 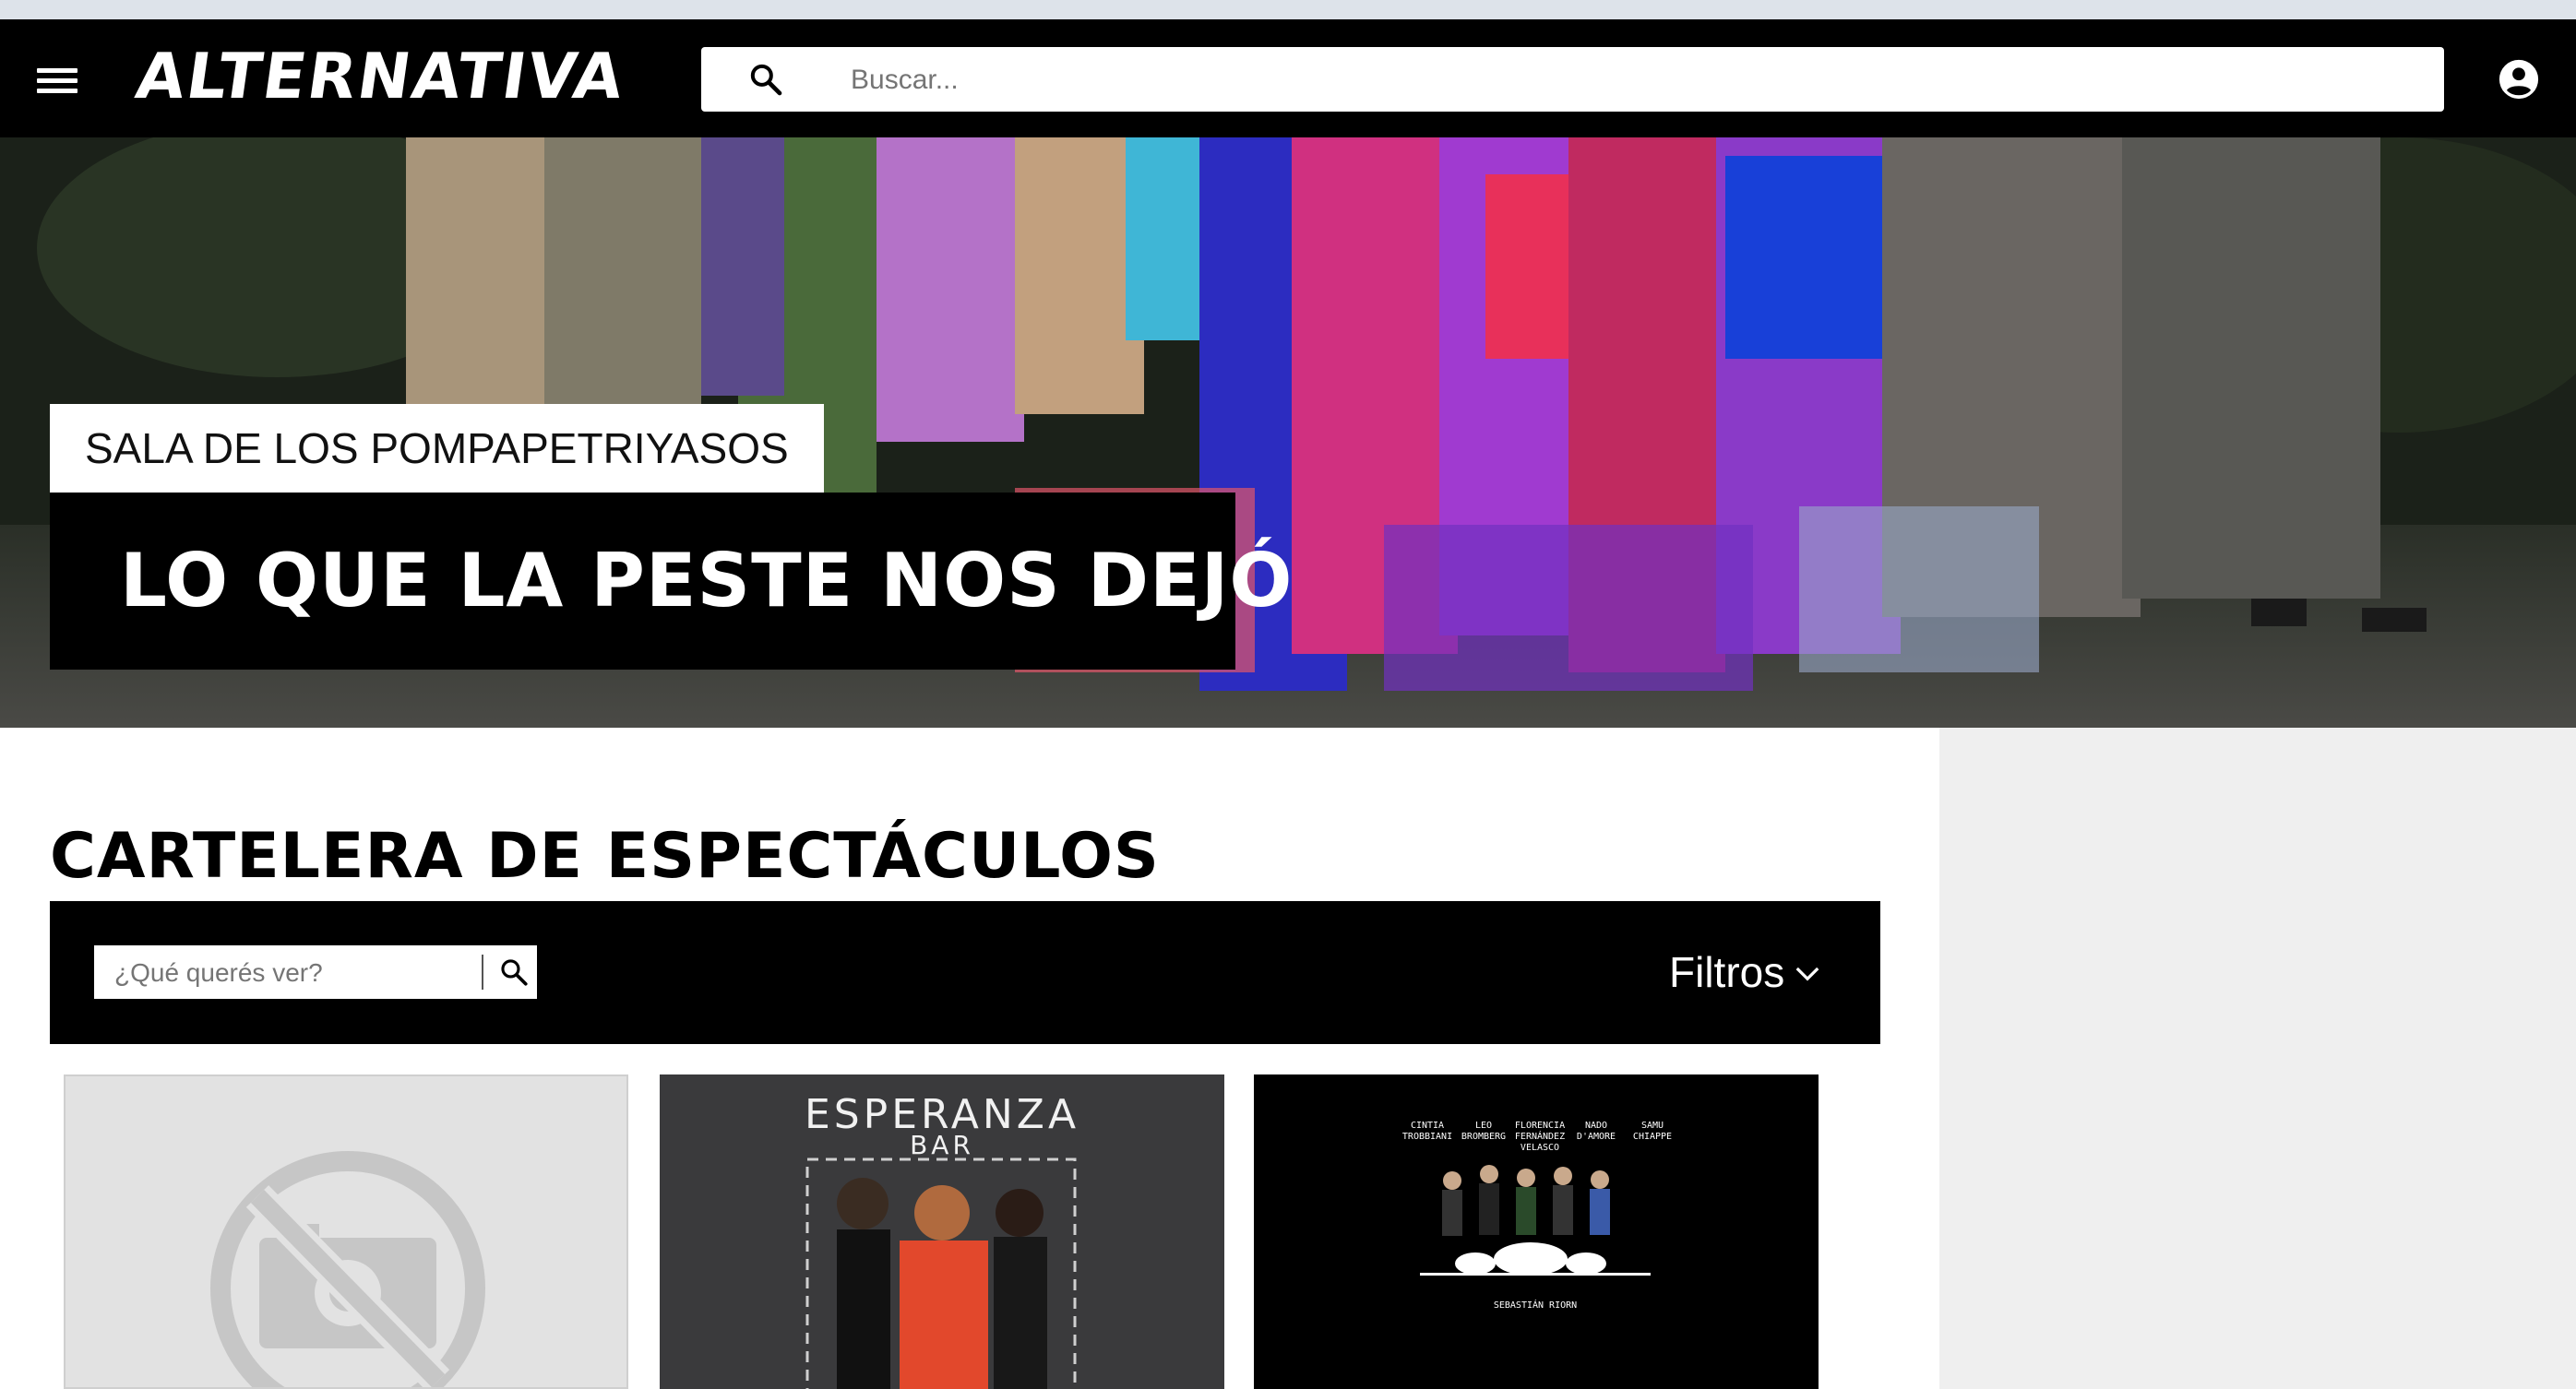 I want to click on filters-label: Filtros, so click(x=1727, y=972).